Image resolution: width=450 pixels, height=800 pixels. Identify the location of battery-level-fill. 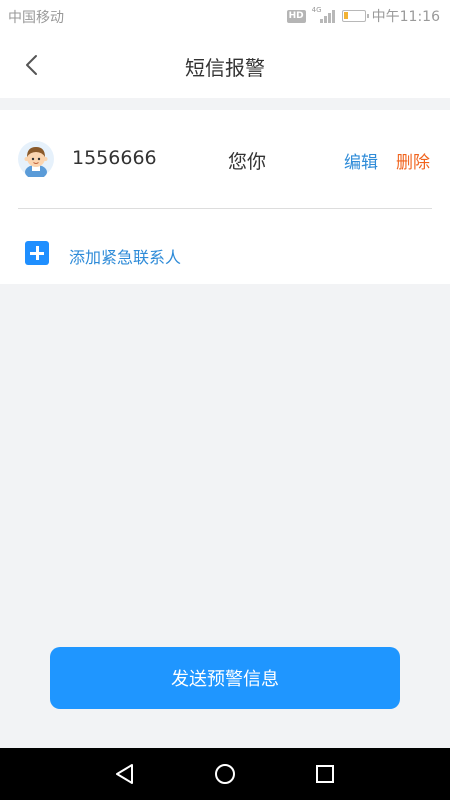
(345, 15).